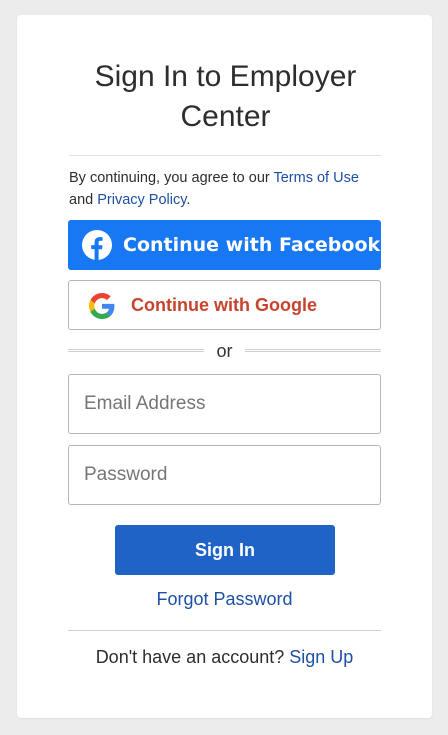 The height and width of the screenshot is (735, 448). Describe the element at coordinates (225, 96) in the screenshot. I see `page-title: Sign In to Employer Center` at that location.